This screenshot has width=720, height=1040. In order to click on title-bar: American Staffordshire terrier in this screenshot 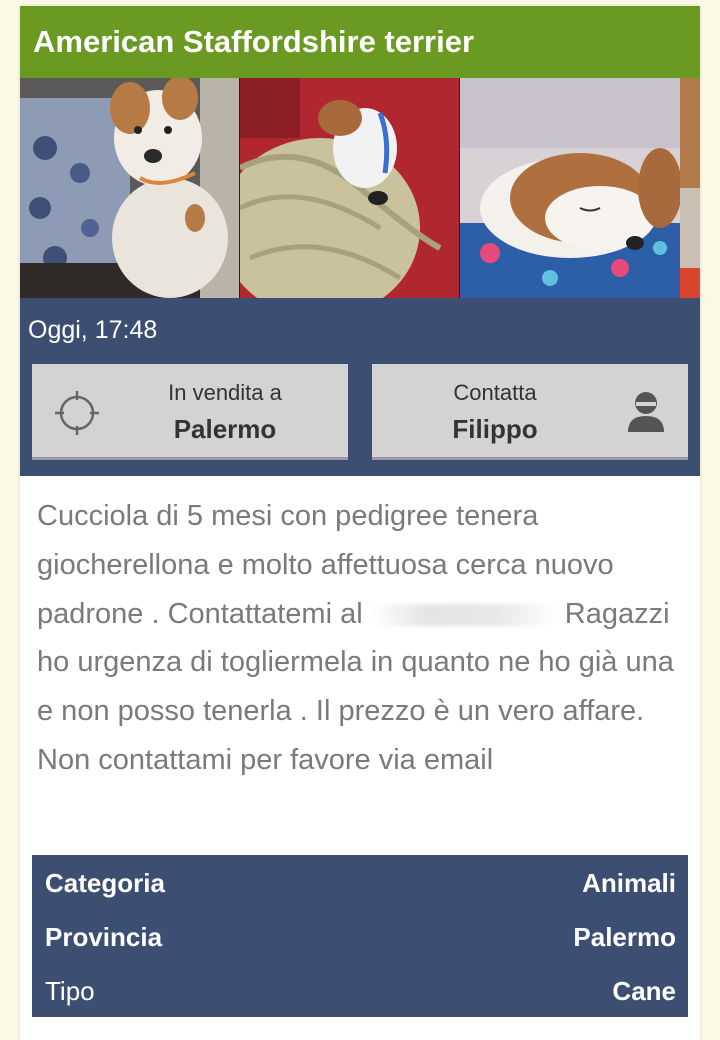, I will do `click(360, 42)`.